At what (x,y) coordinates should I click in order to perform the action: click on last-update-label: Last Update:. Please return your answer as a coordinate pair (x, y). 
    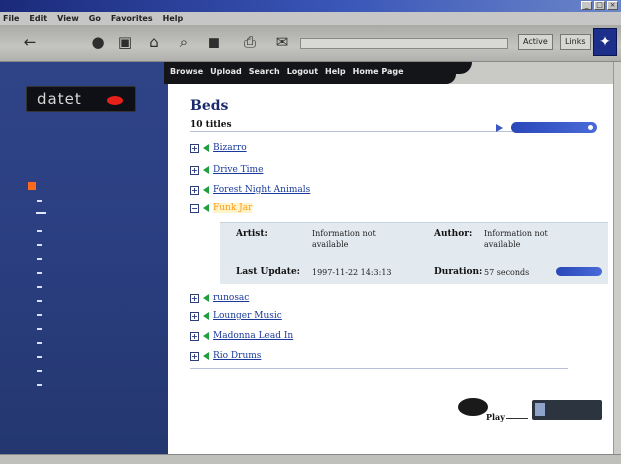
    Looking at the image, I should click on (268, 272).